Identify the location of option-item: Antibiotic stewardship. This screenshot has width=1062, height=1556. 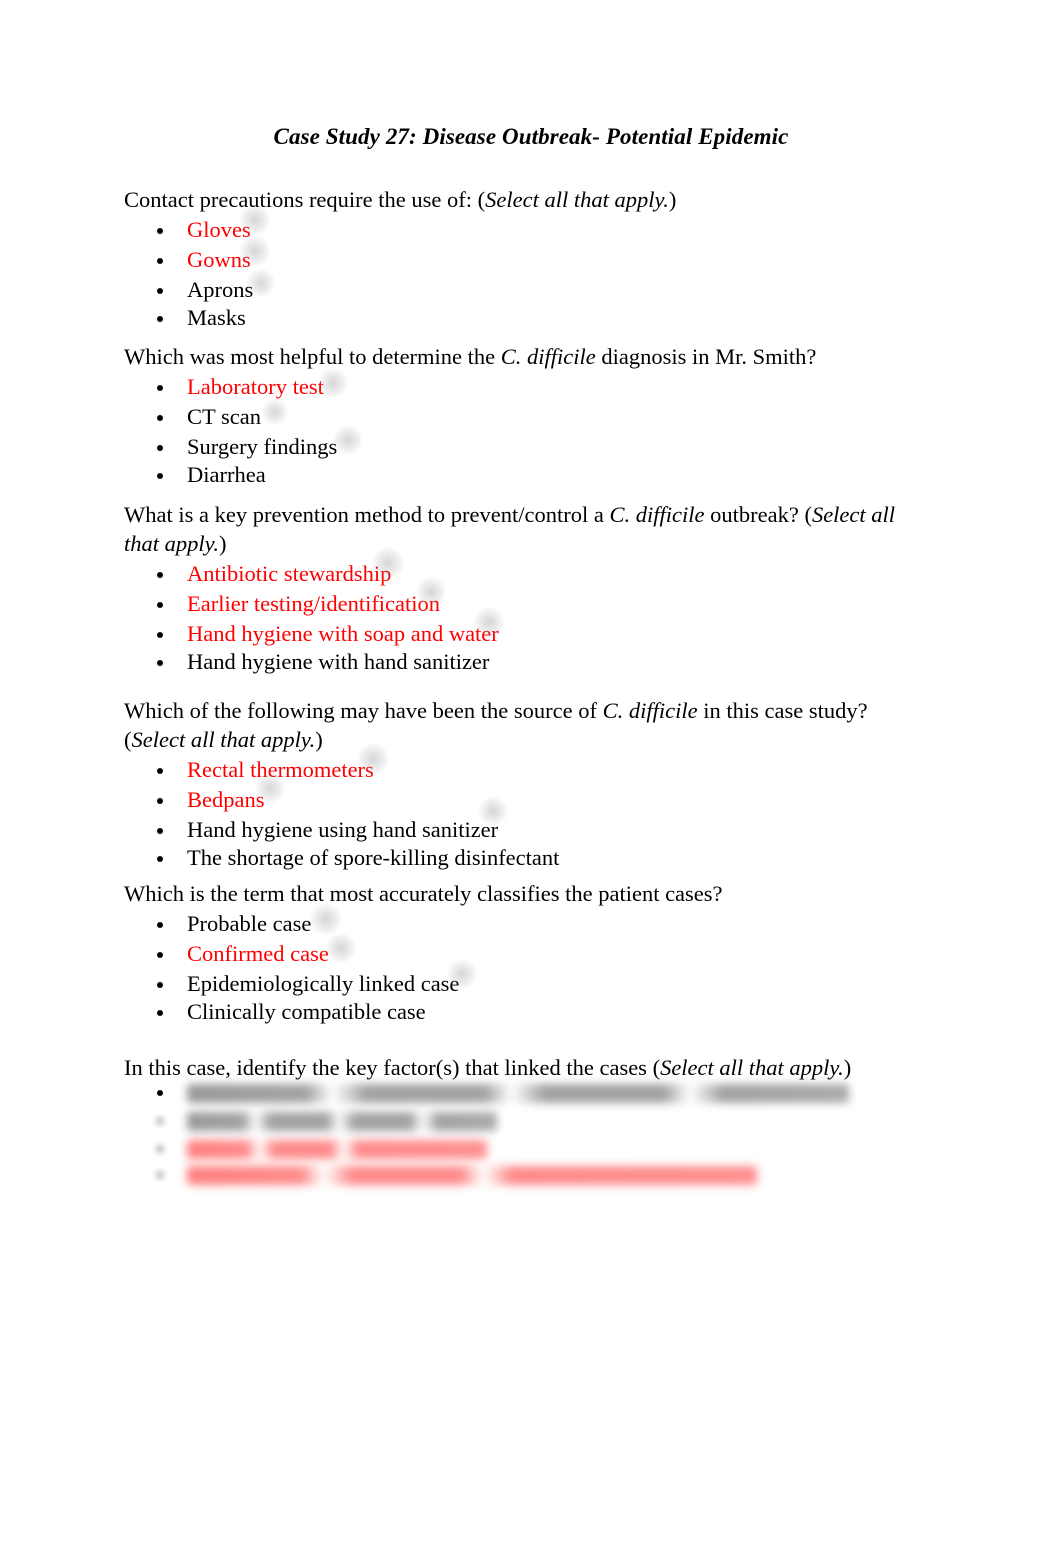
(519, 574).